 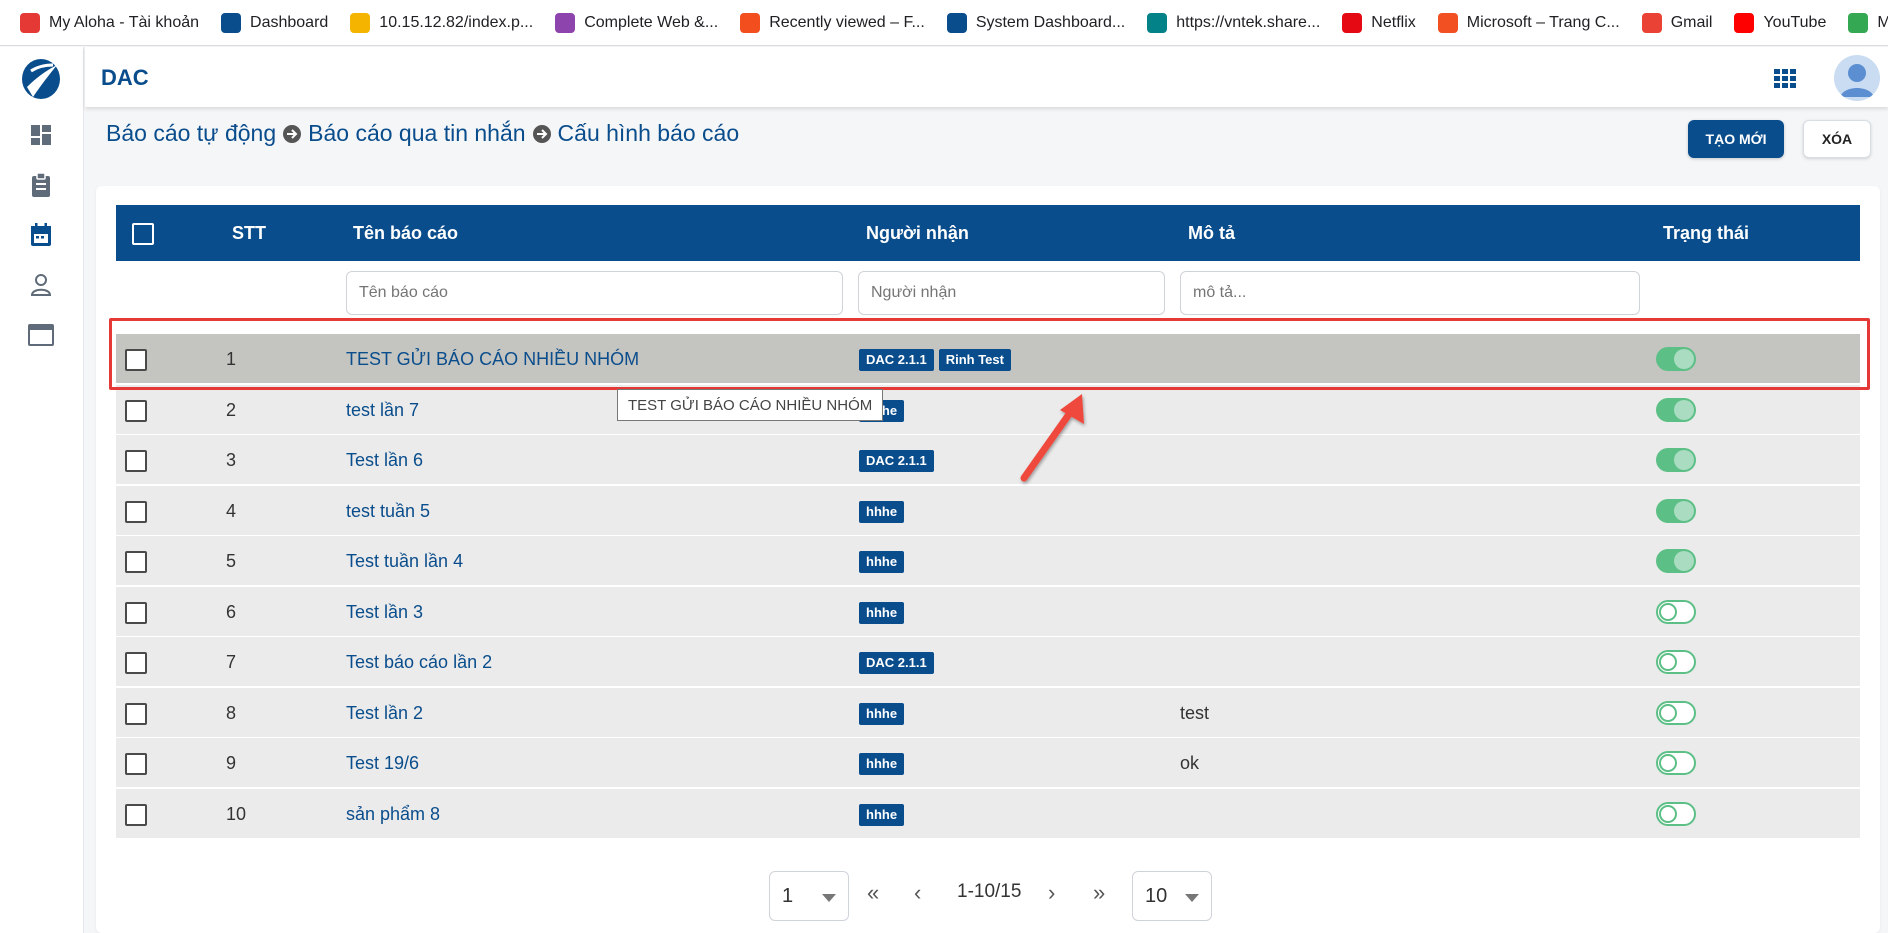 I want to click on description-filter-input, so click(x=1410, y=293).